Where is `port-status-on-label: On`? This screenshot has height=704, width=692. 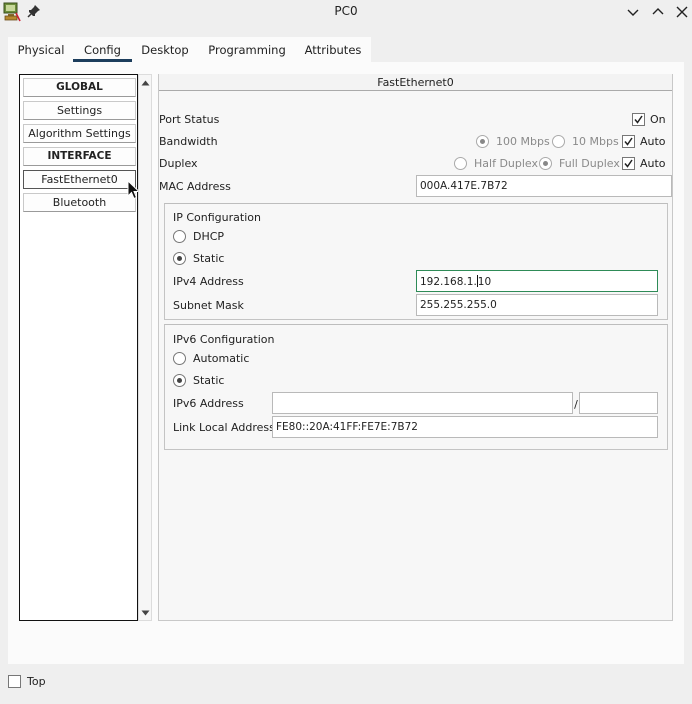
port-status-on-label: On is located at coordinates (658, 119).